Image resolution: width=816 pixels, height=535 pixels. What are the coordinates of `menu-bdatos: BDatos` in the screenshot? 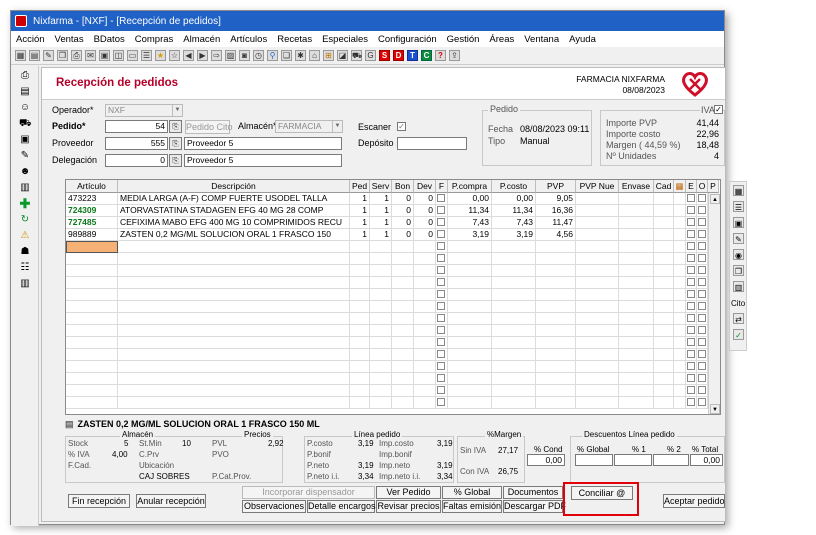 It's located at (109, 39).